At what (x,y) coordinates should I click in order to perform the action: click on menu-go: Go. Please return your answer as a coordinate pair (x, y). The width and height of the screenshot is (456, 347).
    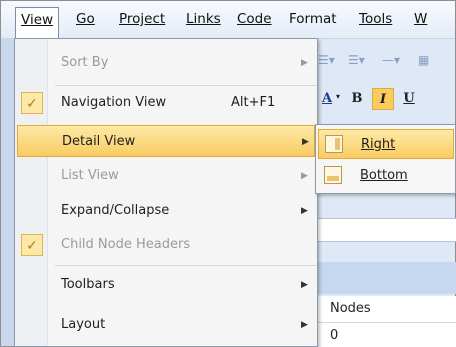
    Looking at the image, I should click on (85, 19).